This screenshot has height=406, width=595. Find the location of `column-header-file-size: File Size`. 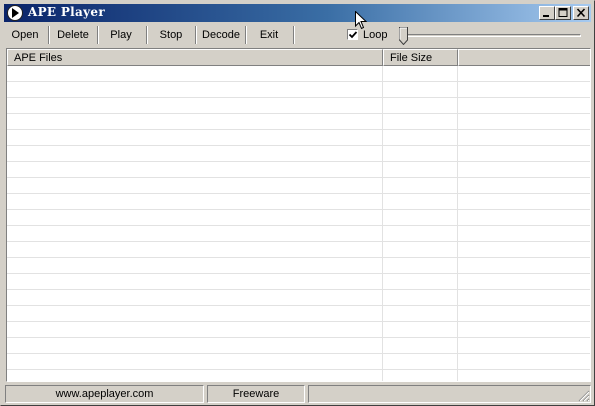

column-header-file-size: File Size is located at coordinates (420, 57).